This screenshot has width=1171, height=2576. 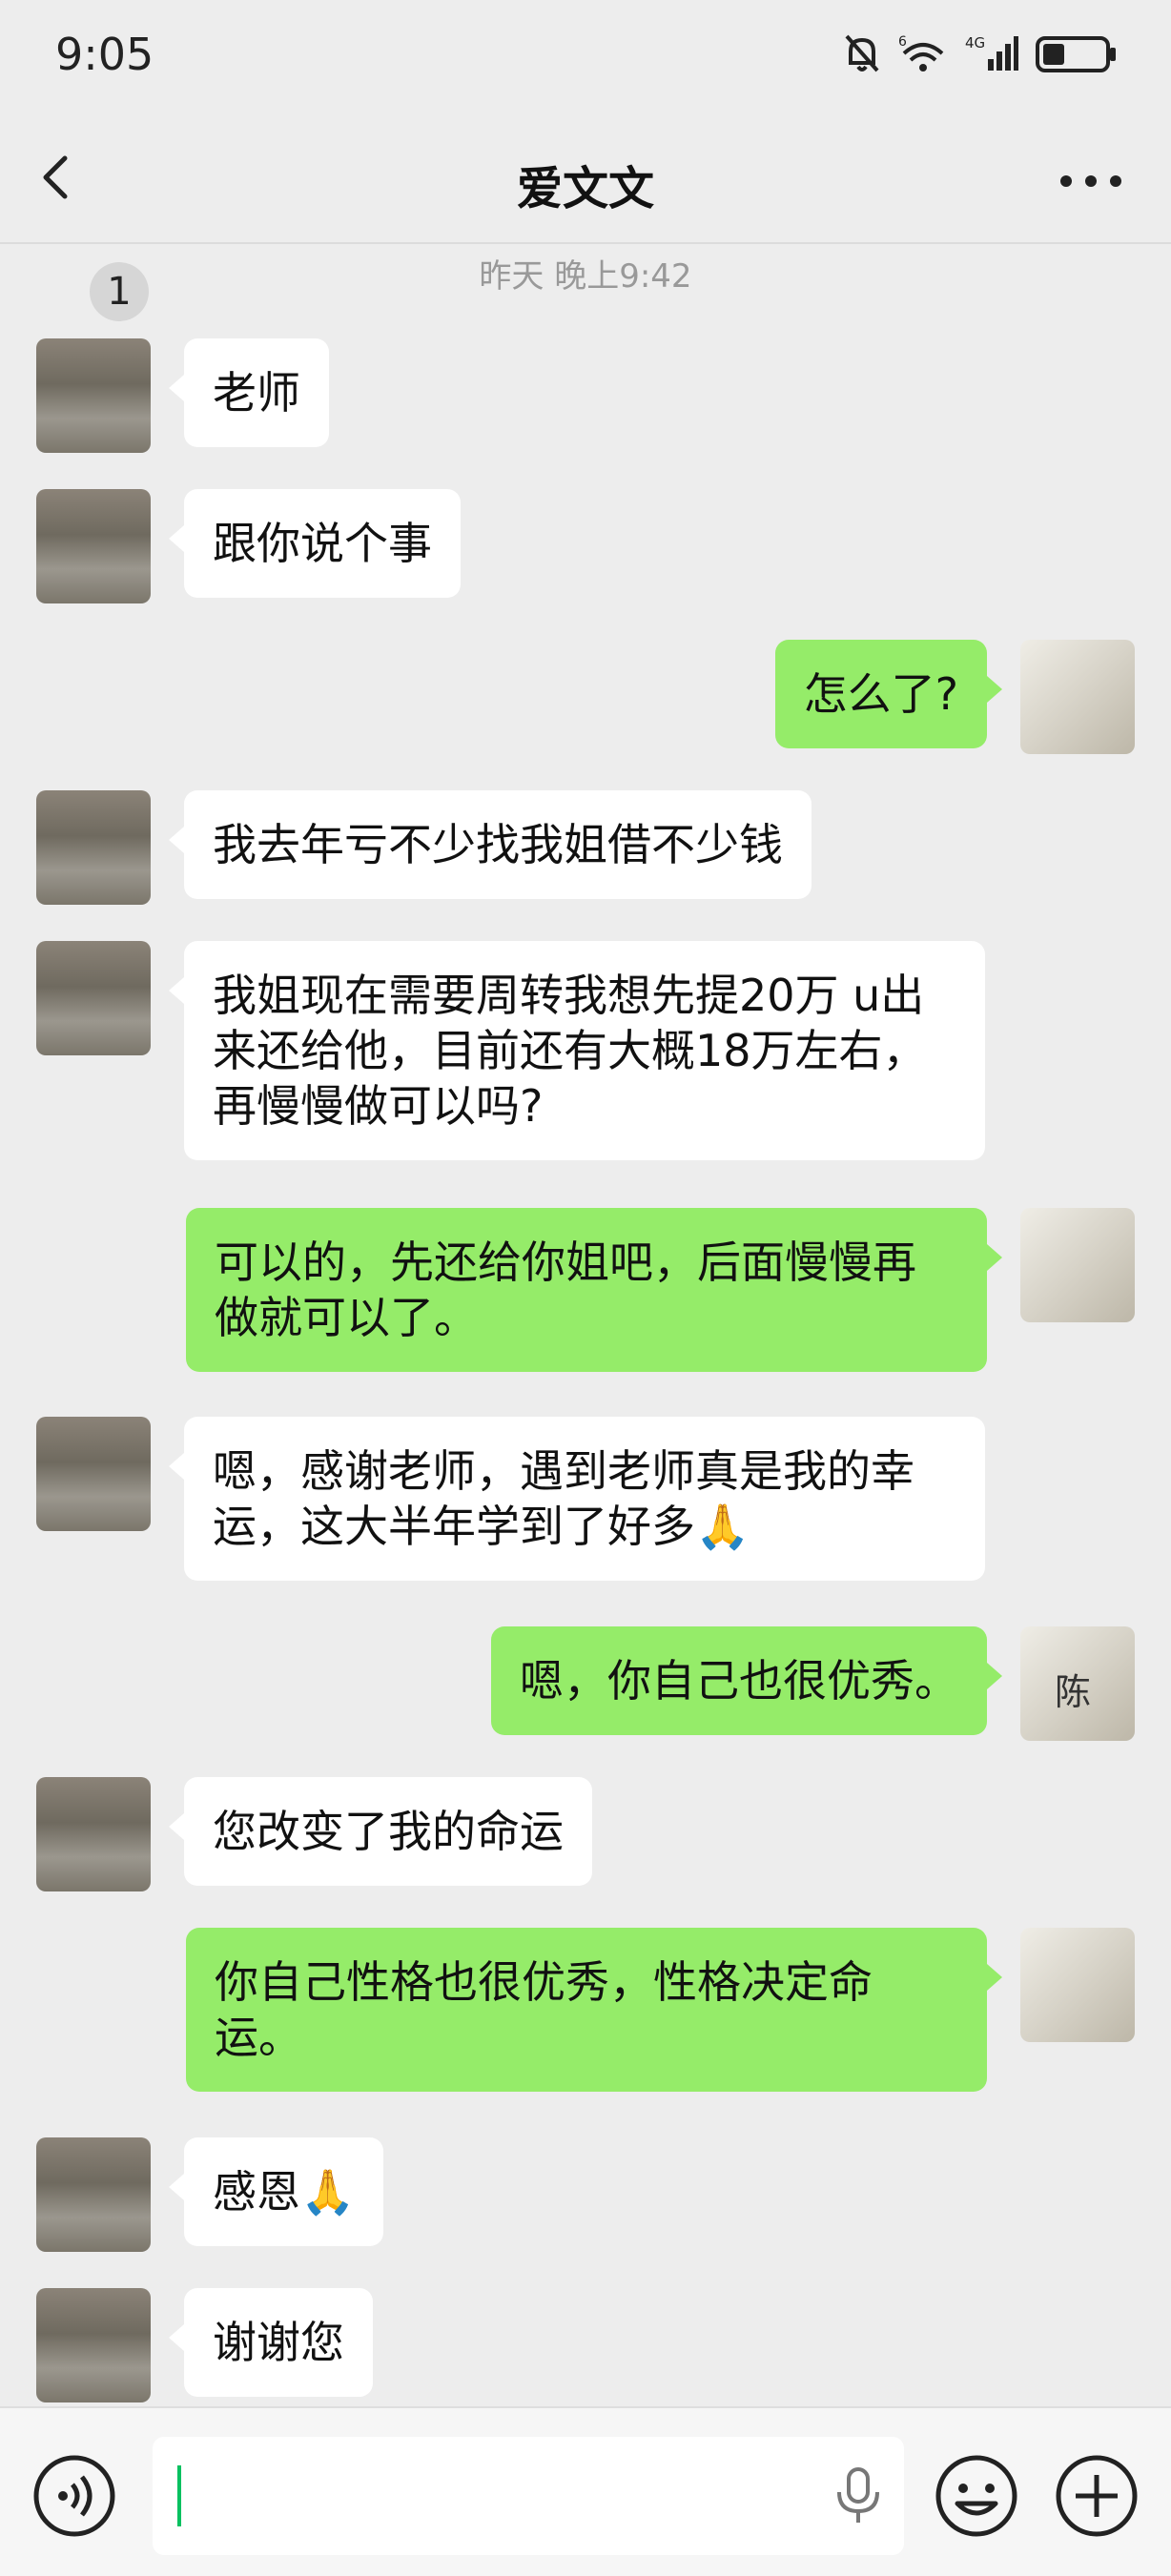 I want to click on message-bubble-received: 我去年亏不少找我姐借不少钱, so click(x=490, y=844).